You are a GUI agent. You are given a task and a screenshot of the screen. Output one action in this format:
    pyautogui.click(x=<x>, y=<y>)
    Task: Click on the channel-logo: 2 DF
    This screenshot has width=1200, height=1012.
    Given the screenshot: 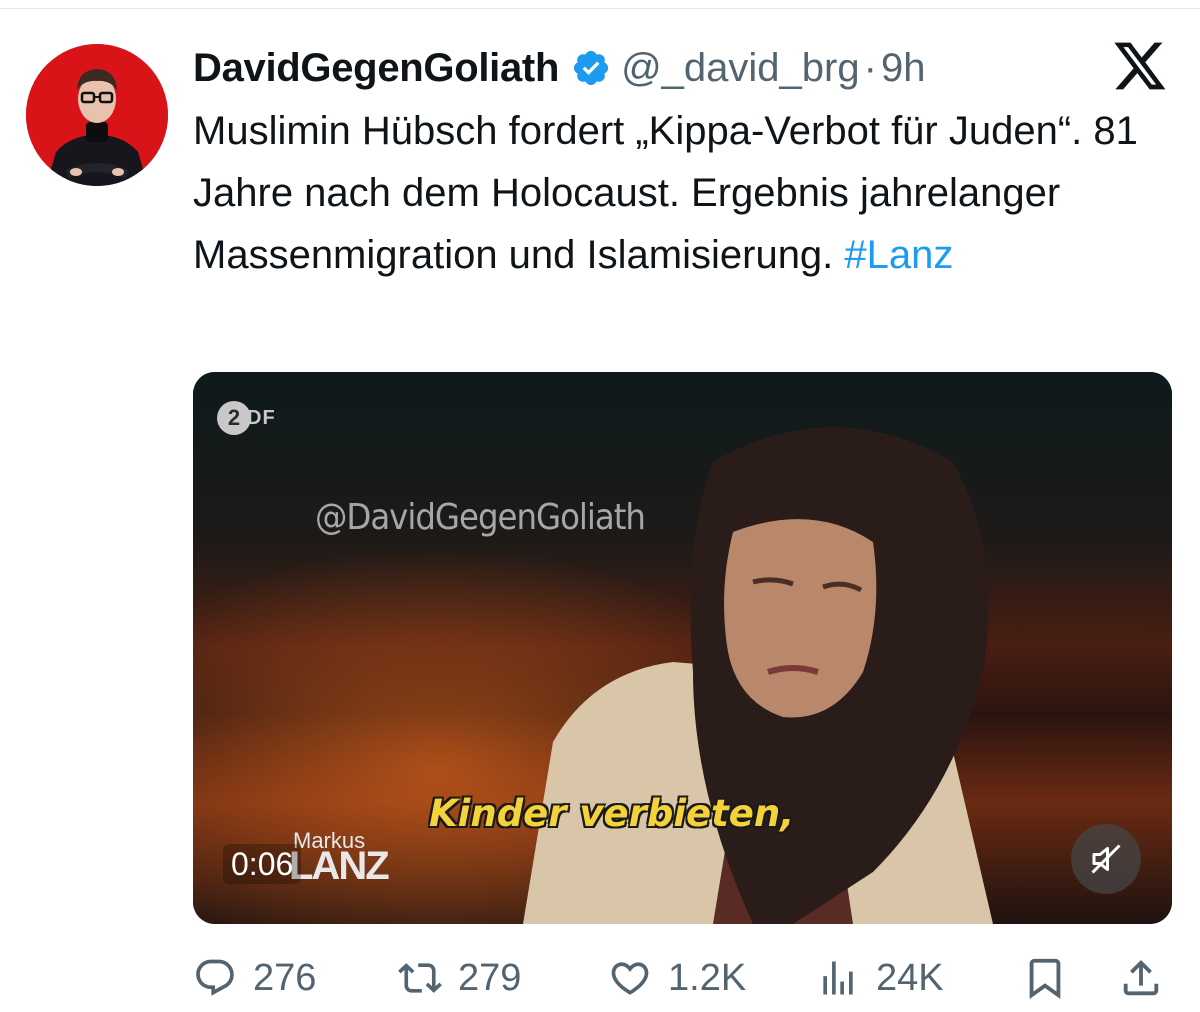 What is the action you would take?
    pyautogui.click(x=246, y=418)
    